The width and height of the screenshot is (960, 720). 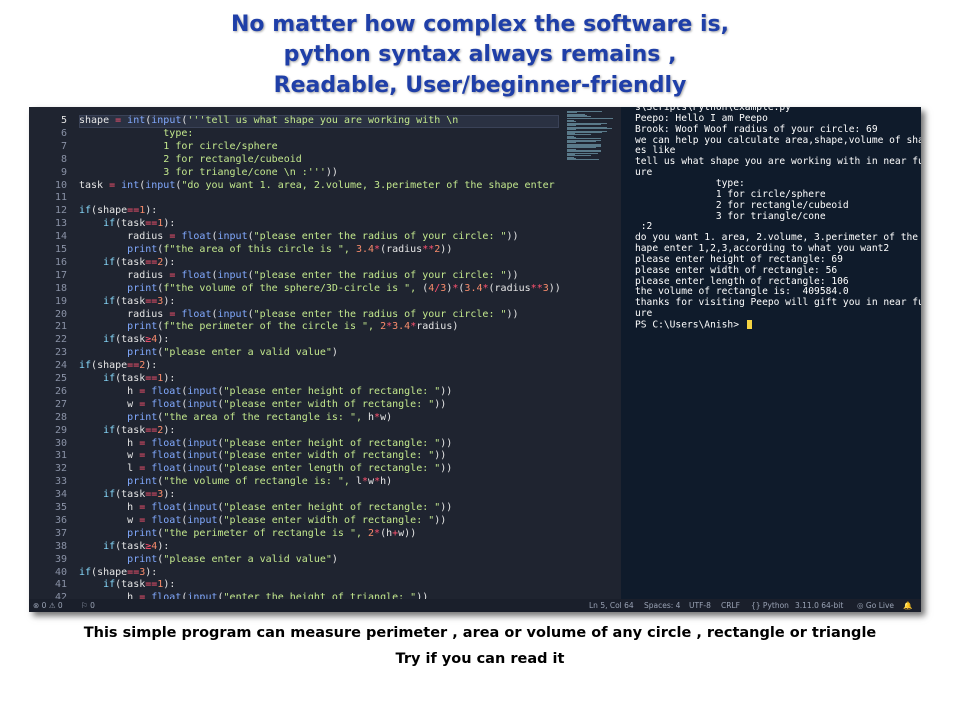 What do you see at coordinates (118, 366) in the screenshot?
I see `code-line: if(shape==2):` at bounding box center [118, 366].